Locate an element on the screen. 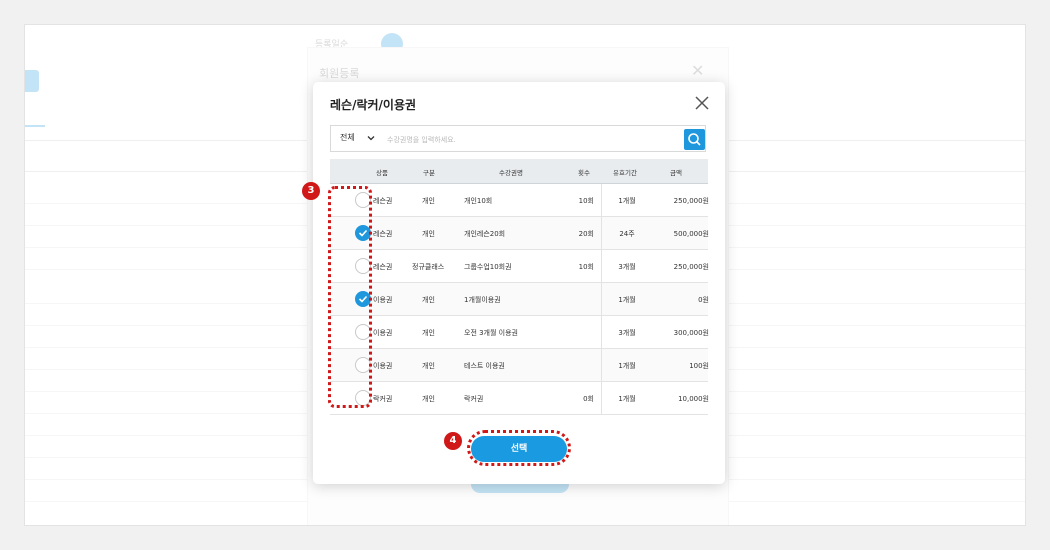 This screenshot has width=1050, height=550. table-row: 레슨권 정규클래스 그룹수업10회권 10회 3개월 250,000원 is located at coordinates (519, 266).